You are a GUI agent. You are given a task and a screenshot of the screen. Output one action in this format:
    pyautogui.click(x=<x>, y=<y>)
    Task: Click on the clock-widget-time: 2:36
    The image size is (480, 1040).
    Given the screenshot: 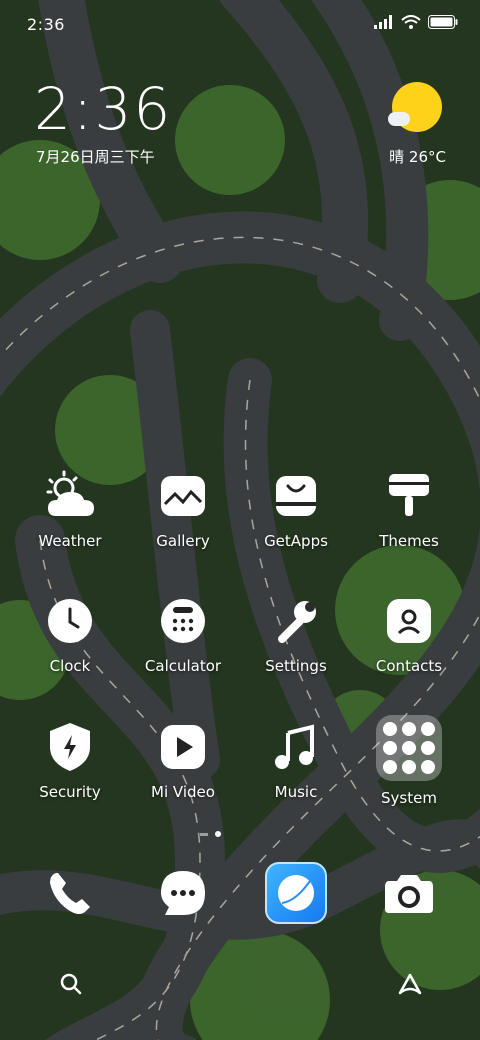 What is the action you would take?
    pyautogui.click(x=103, y=109)
    